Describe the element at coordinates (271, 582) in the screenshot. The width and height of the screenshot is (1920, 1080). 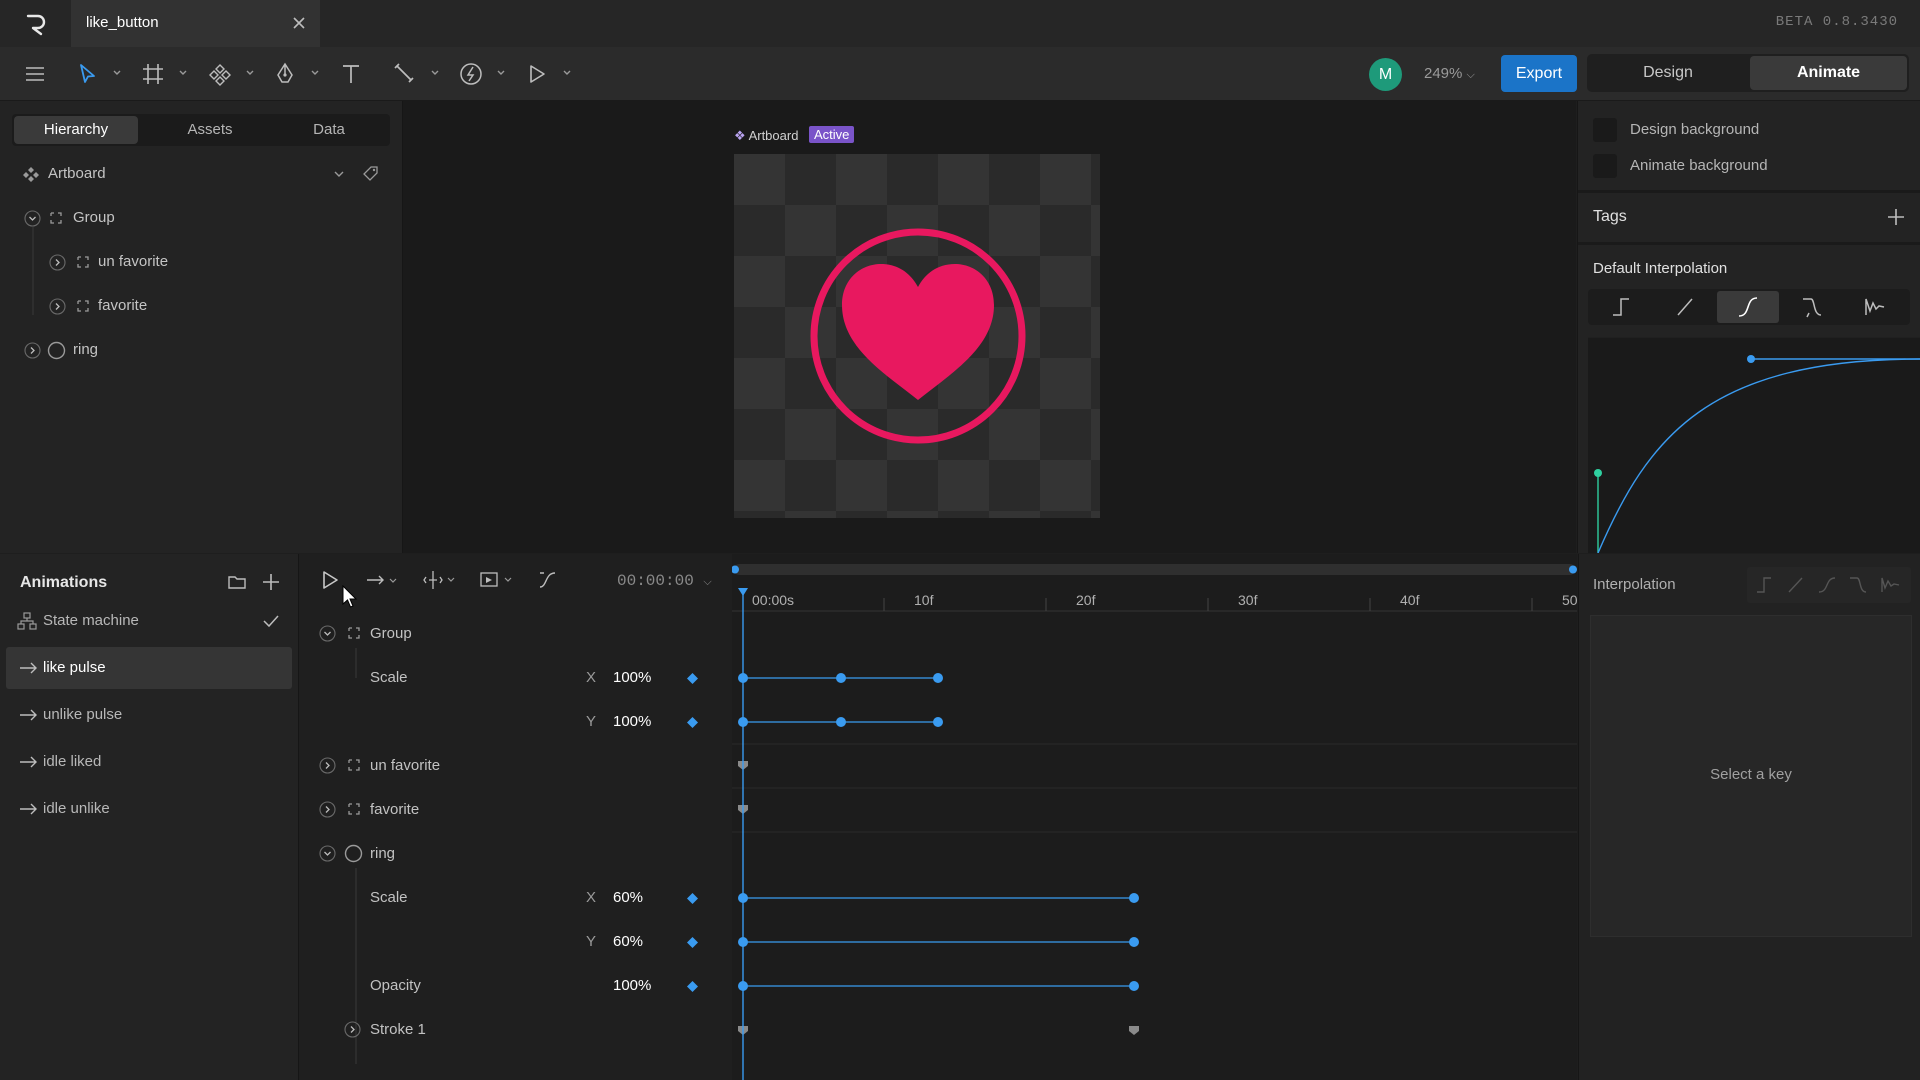
I see `add-animation-icon` at that location.